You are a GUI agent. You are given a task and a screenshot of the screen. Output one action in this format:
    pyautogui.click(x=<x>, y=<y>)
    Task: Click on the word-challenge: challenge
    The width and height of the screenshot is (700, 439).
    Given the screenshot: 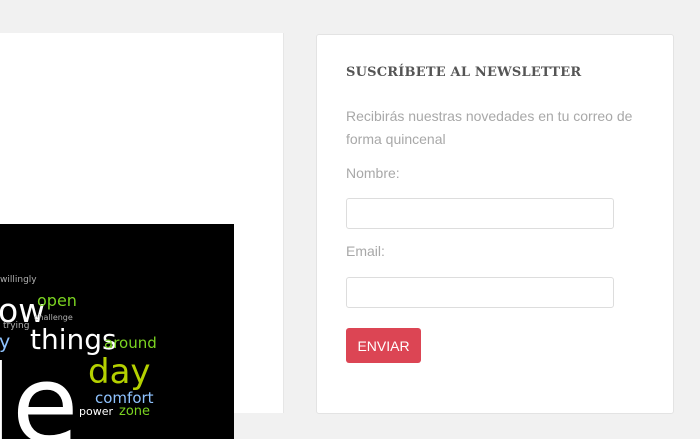 What is the action you would take?
    pyautogui.click(x=53, y=317)
    